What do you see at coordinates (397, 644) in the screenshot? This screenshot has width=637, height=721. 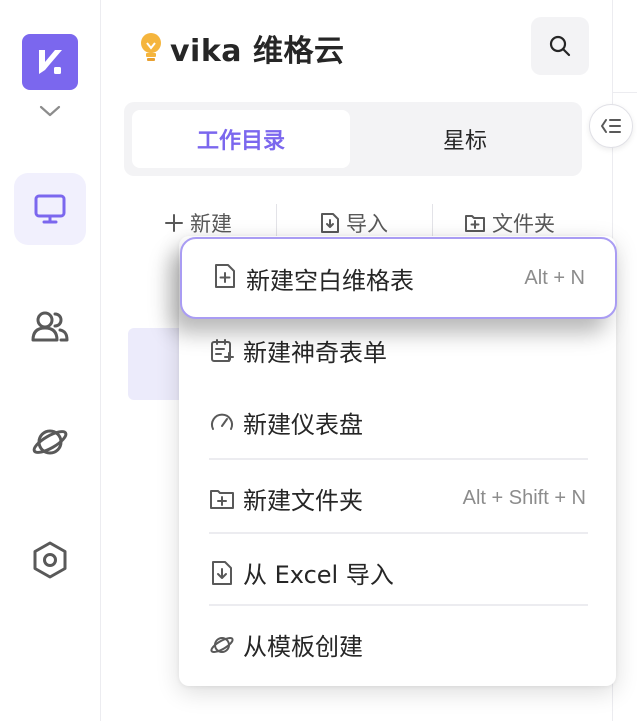 I see `menu-item-from-template: 从模板创建` at bounding box center [397, 644].